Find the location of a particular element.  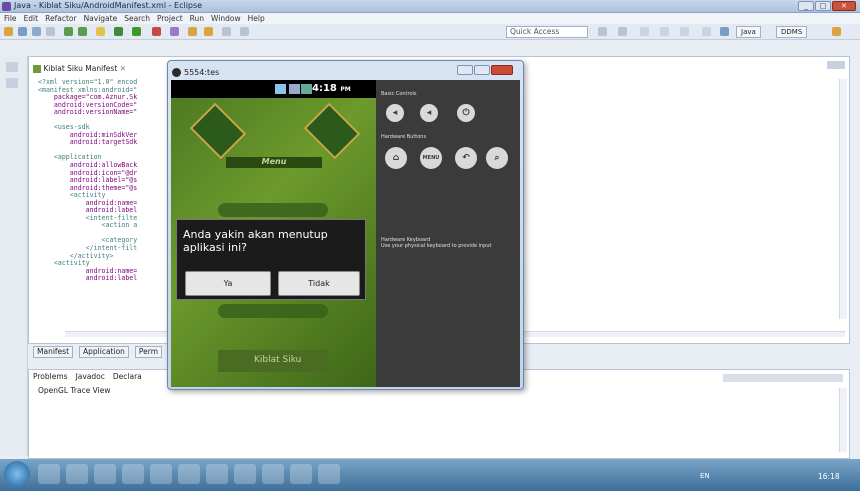

signal-icon is located at coordinates (294, 89).